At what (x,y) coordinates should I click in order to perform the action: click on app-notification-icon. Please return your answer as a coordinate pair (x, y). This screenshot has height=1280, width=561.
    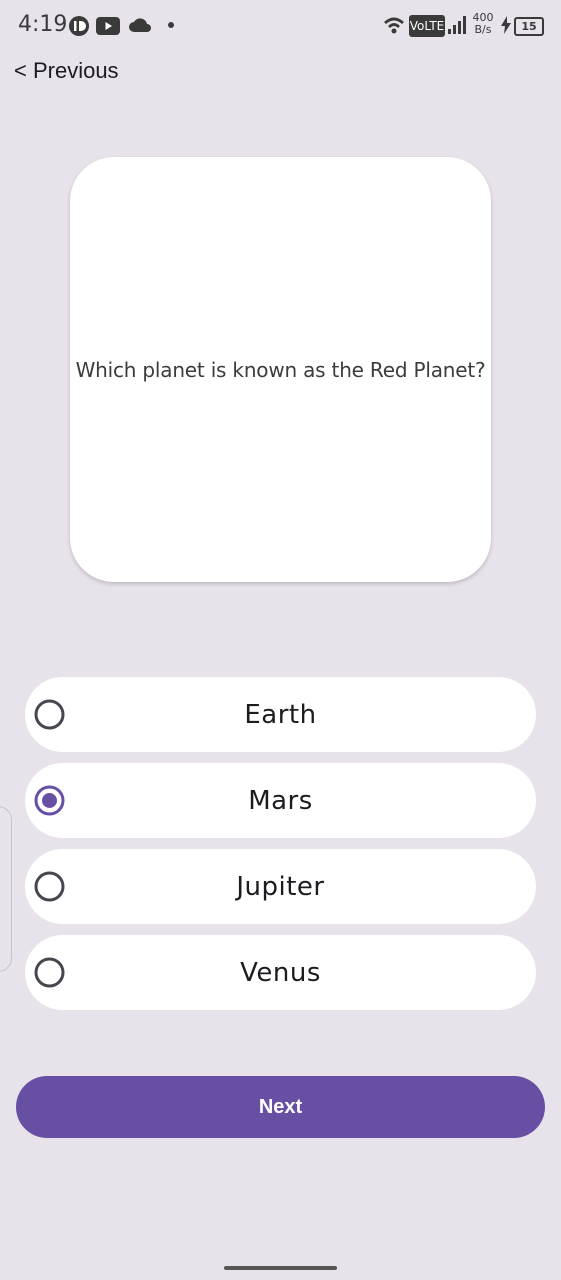
    Looking at the image, I should click on (79, 26).